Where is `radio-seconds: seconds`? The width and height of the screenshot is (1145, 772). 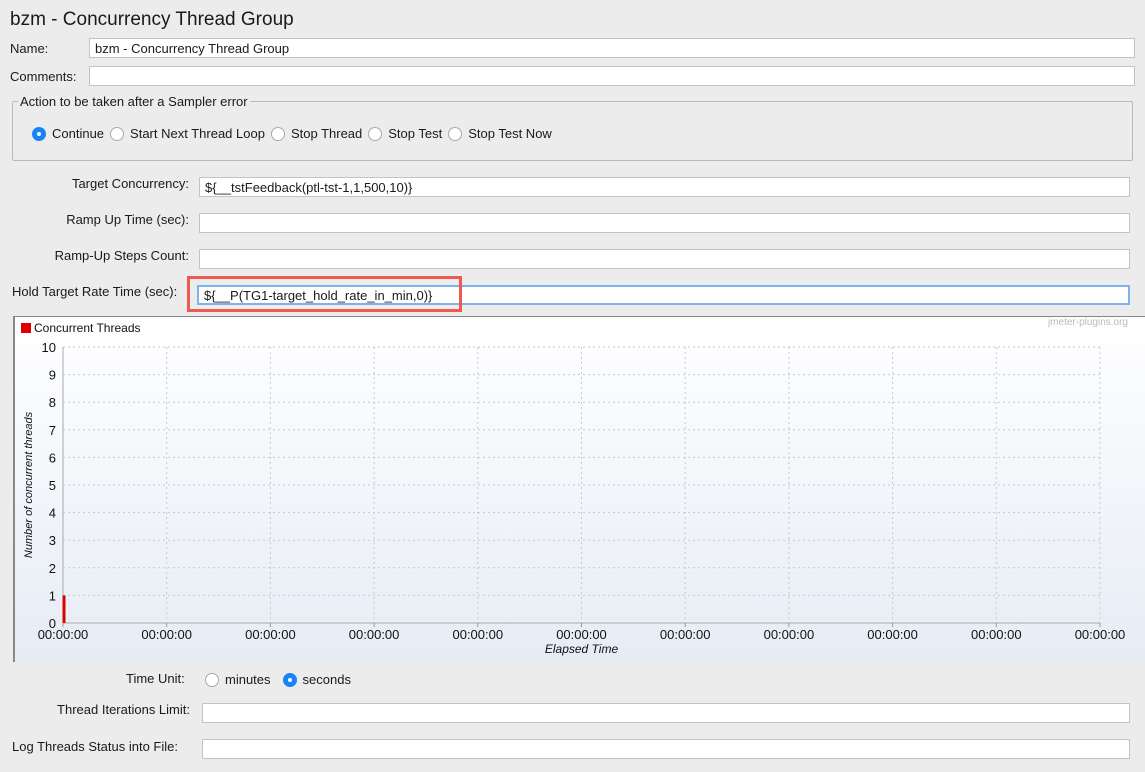
radio-seconds: seconds is located at coordinates (316, 679).